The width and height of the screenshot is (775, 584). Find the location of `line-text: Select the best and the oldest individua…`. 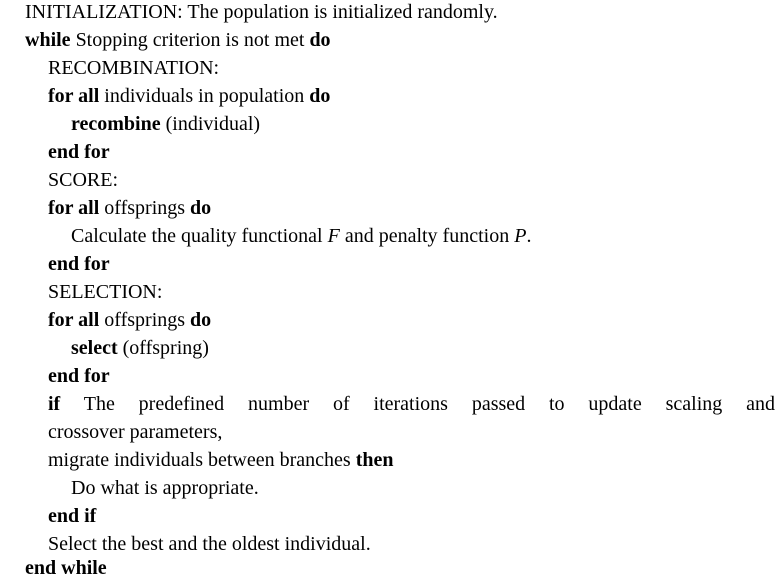

line-text: Select the best and the oldest individua… is located at coordinates (209, 544).